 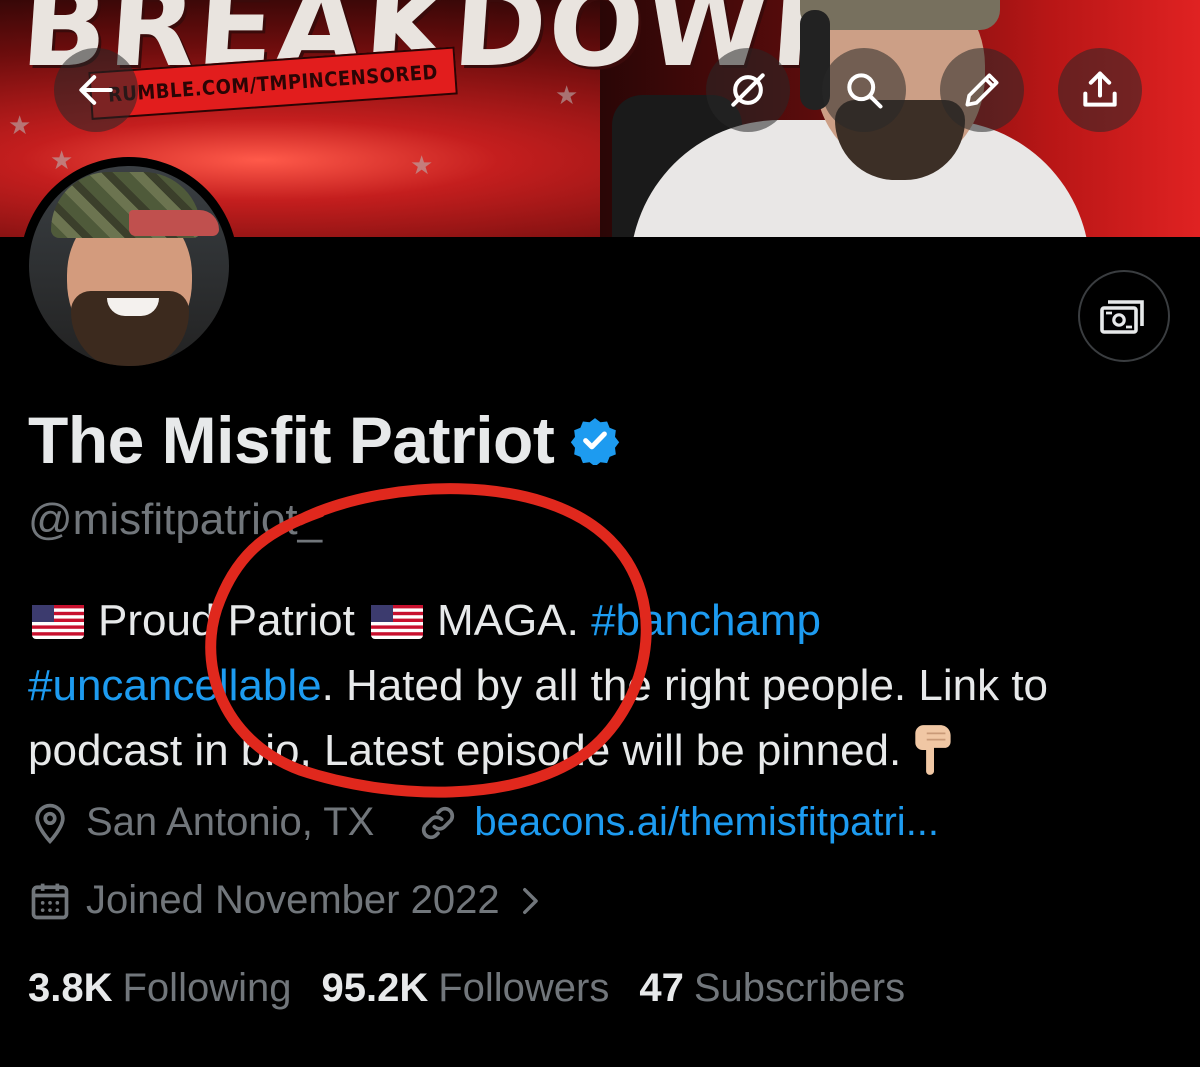 I want to click on following-count: 3.8K, so click(x=70, y=988).